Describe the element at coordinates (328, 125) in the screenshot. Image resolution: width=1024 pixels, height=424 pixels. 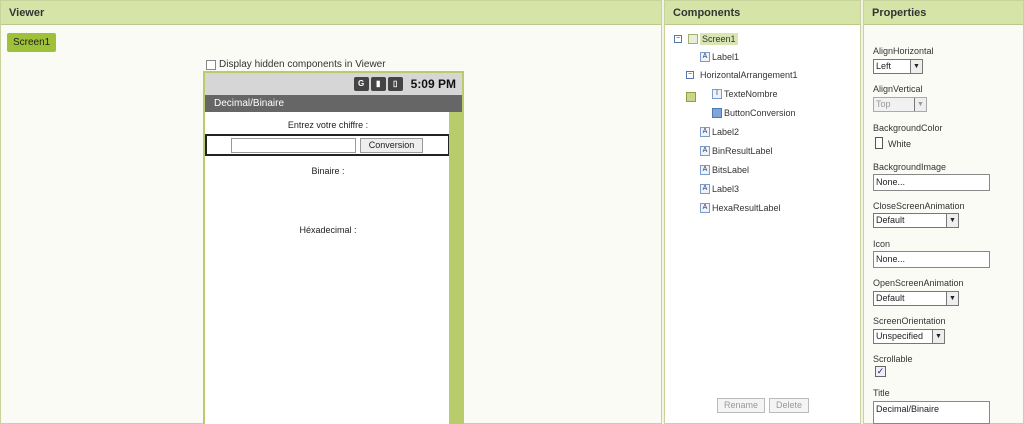
I see `label1: Entrez votre chiffre :` at that location.